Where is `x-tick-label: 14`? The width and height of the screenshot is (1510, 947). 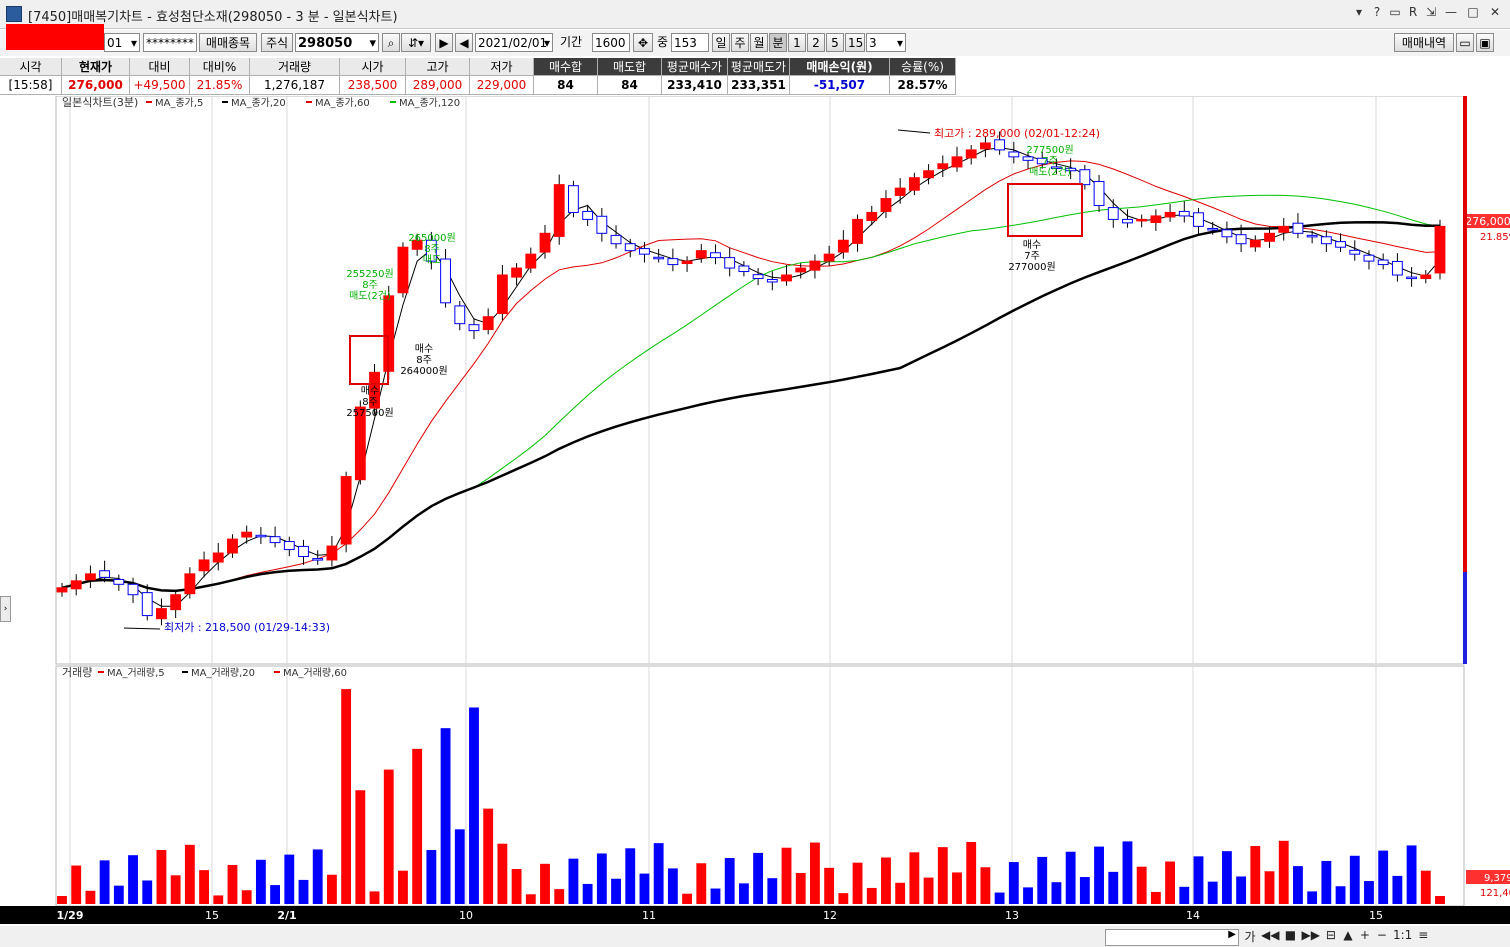
x-tick-label: 14 is located at coordinates (1193, 915).